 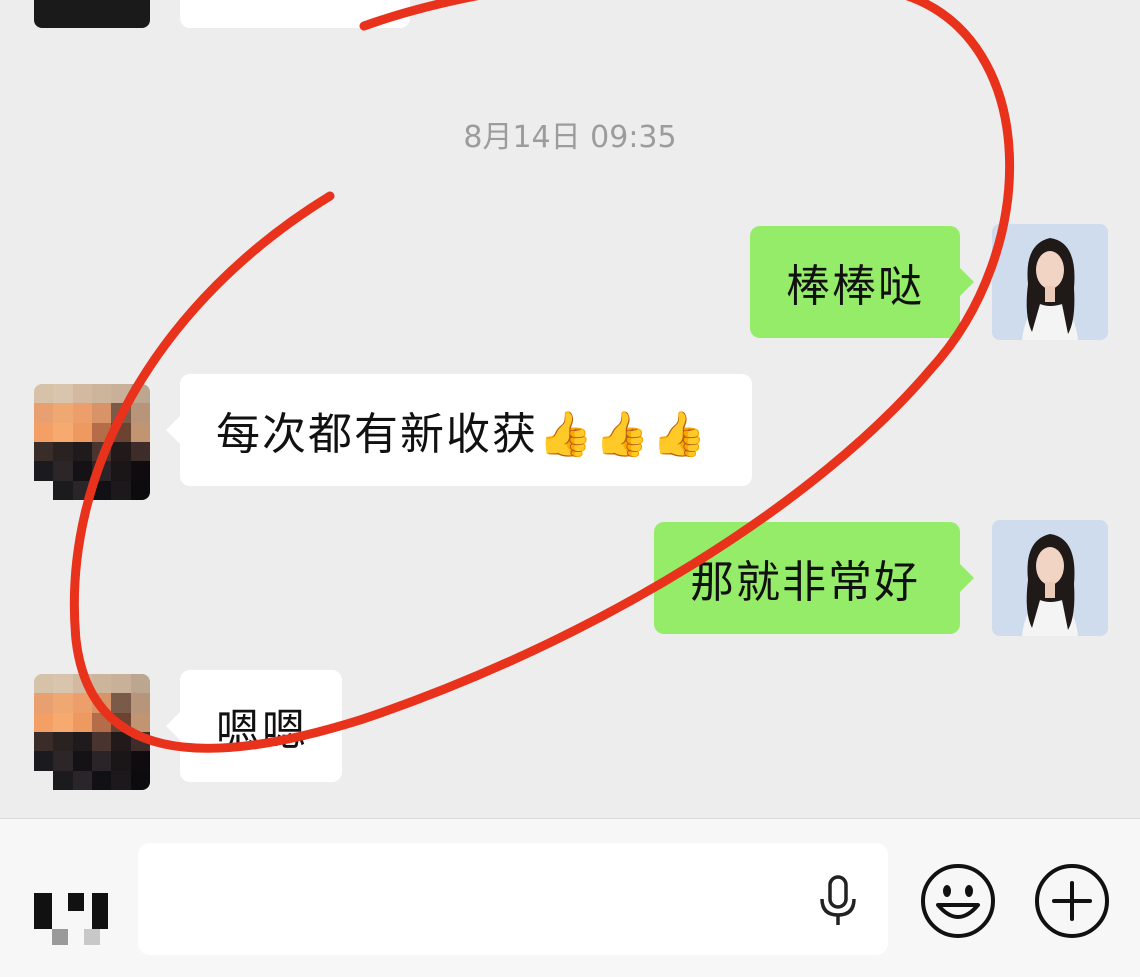 What do you see at coordinates (462, 434) in the screenshot?
I see `message-text: 每次都有新收获👍👍👍` at bounding box center [462, 434].